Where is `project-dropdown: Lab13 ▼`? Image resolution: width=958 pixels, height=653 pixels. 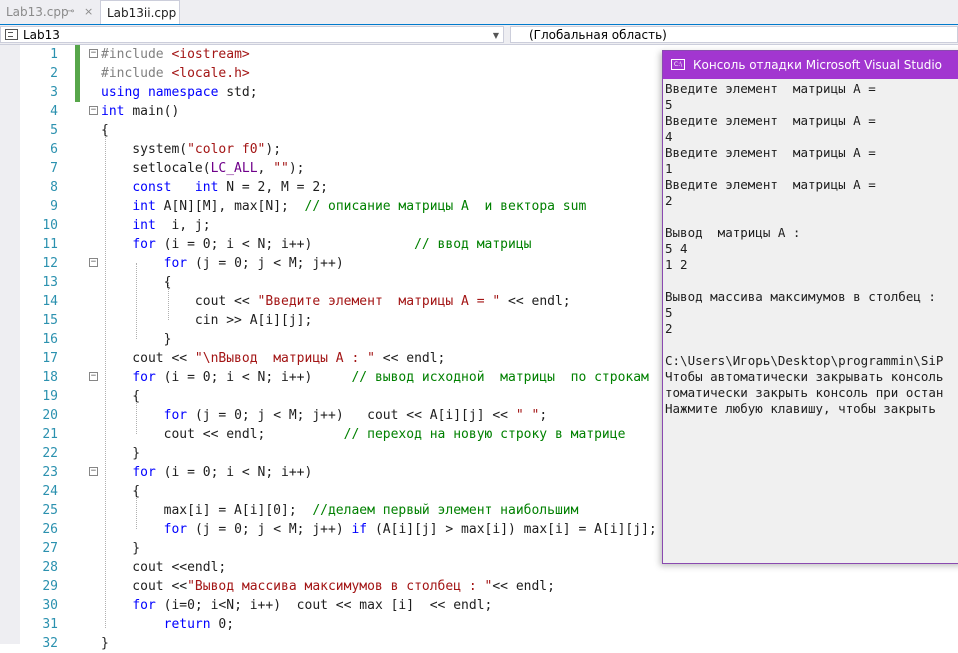
project-dropdown: Lab13 ▼ is located at coordinates (252, 34).